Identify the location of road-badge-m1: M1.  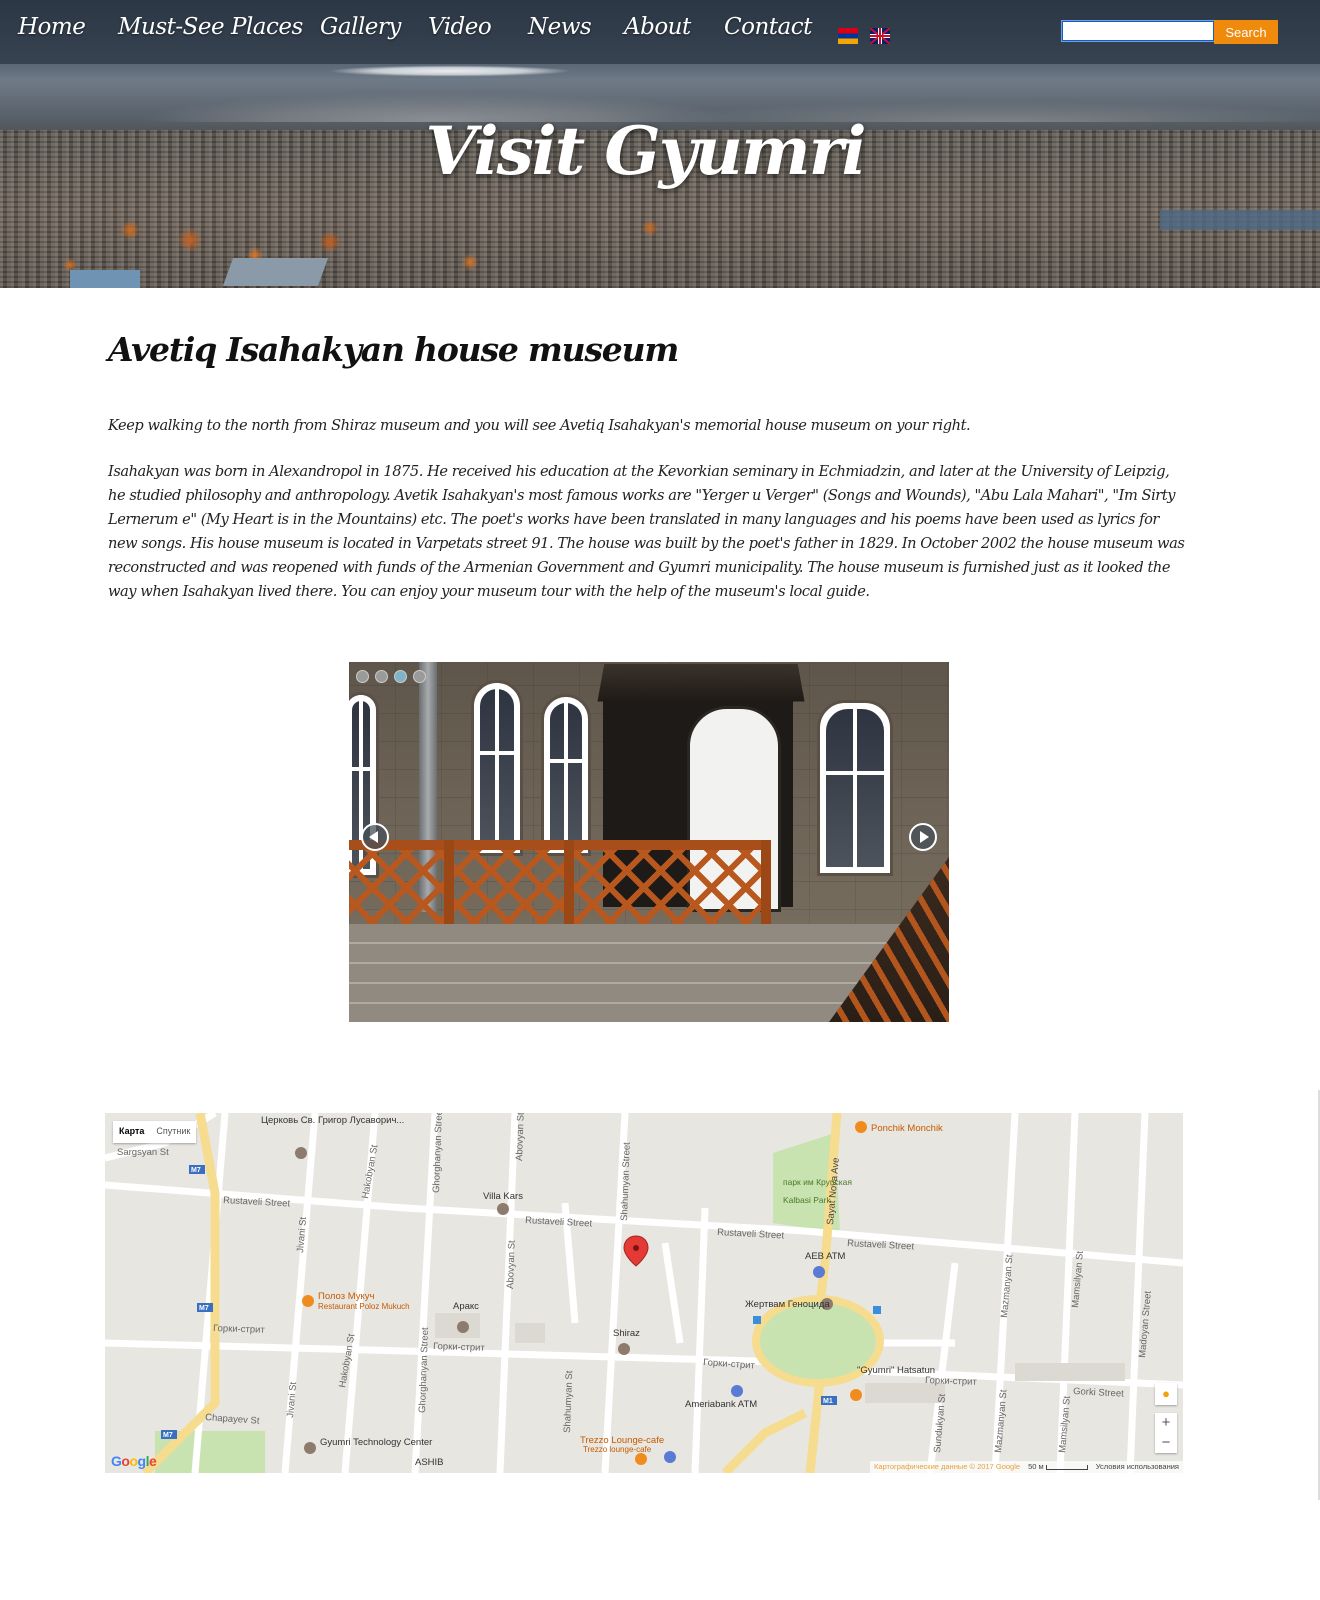
(828, 1401).